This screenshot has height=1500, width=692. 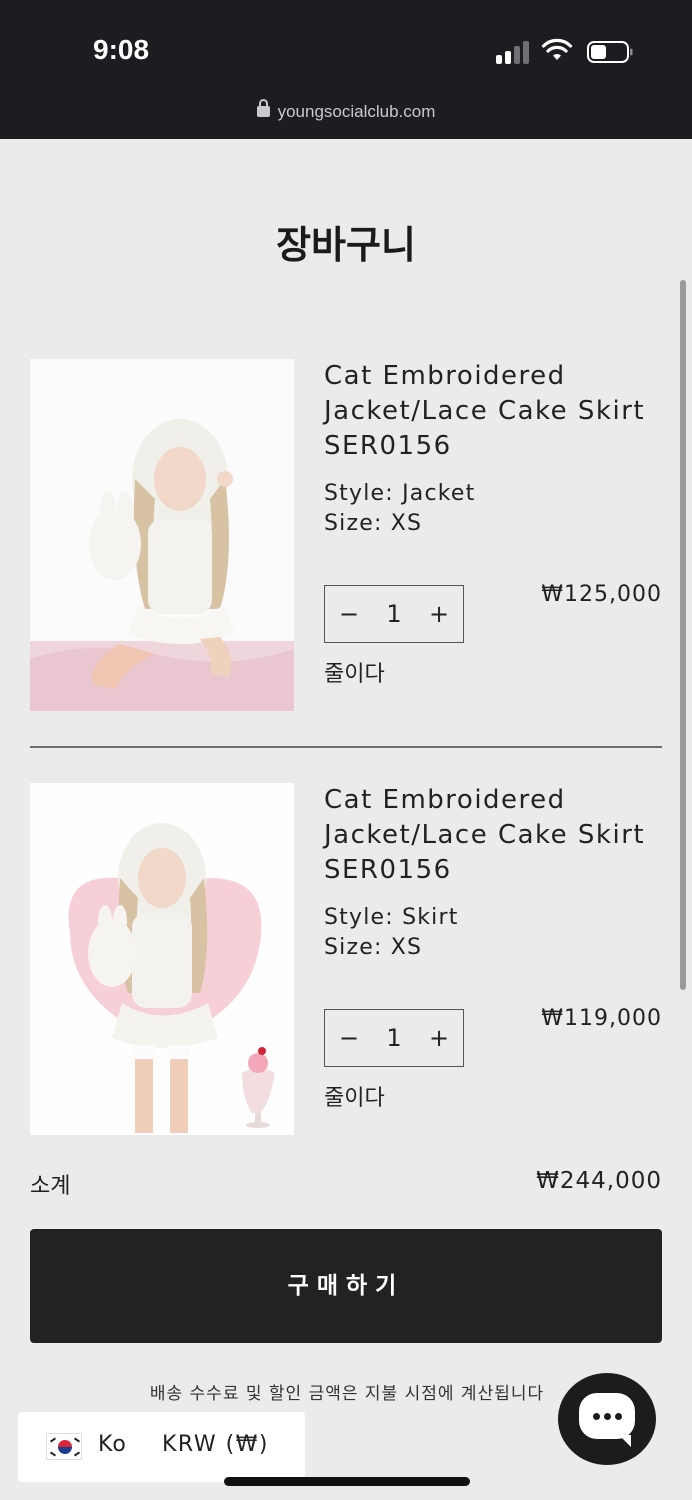 I want to click on address-bar: youngsocialclub.com, so click(x=346, y=110).